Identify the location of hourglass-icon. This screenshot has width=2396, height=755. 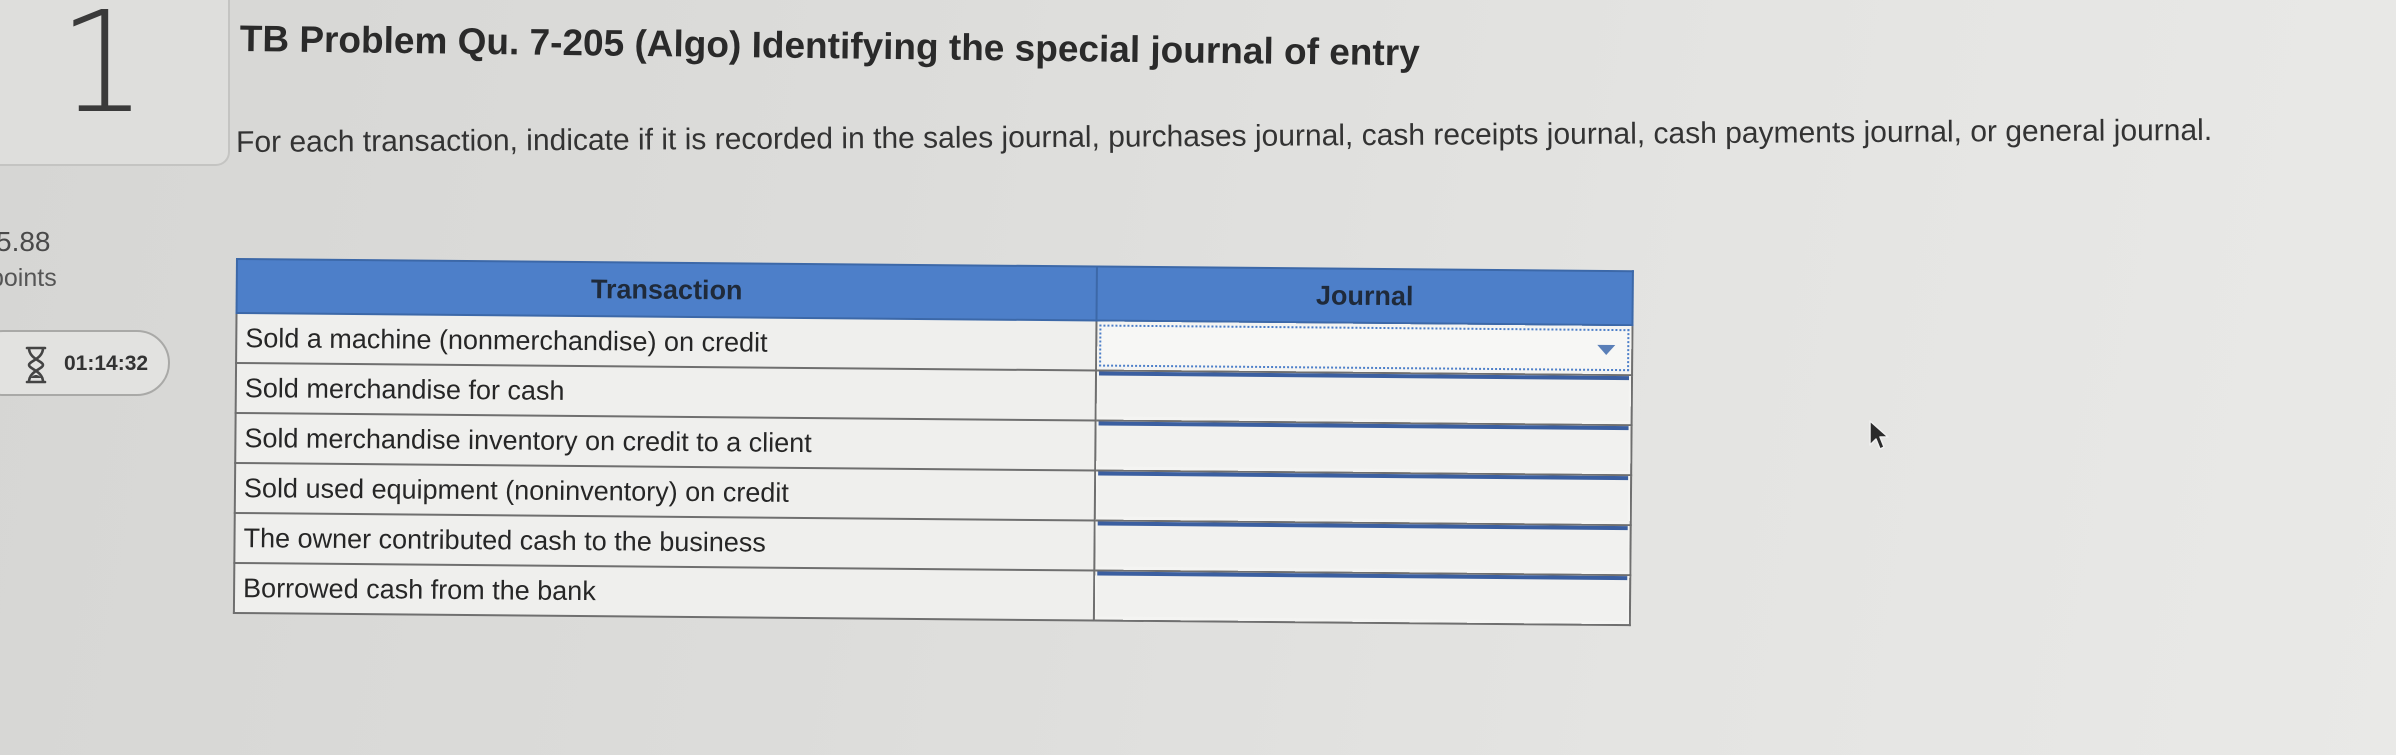
(36, 365).